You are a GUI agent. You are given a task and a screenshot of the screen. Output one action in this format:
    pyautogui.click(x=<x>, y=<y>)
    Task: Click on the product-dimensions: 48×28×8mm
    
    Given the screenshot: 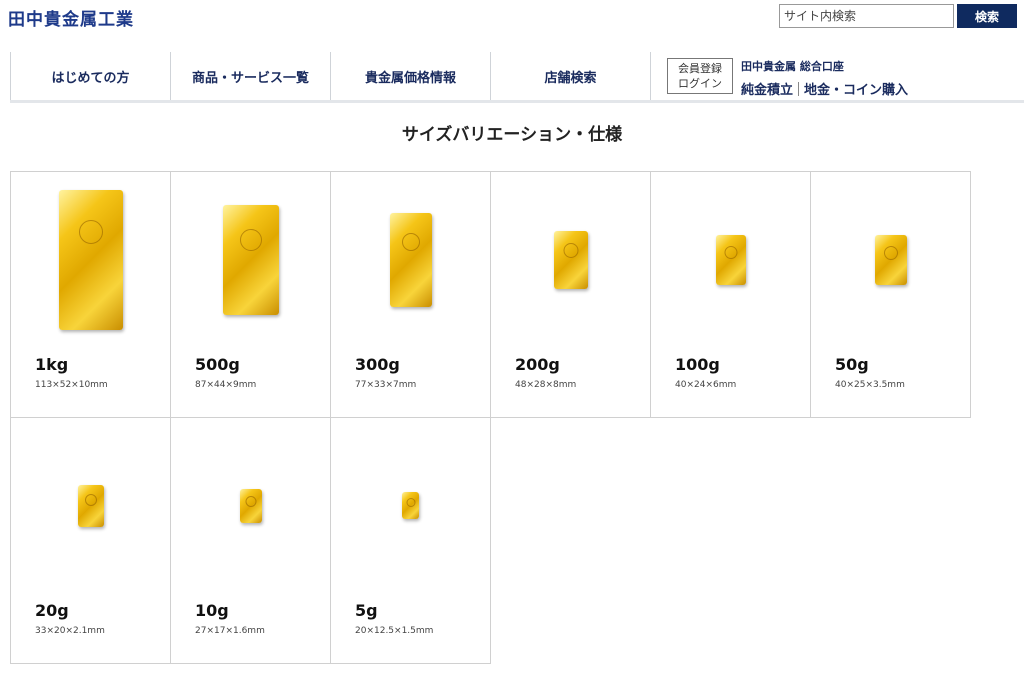 What is the action you would take?
    pyautogui.click(x=546, y=385)
    